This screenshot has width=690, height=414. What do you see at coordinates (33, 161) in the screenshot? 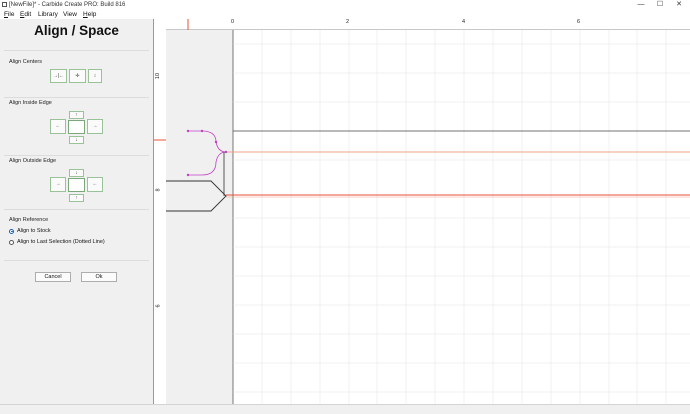
I see `align-outside-label: Align Outside Edge` at bounding box center [33, 161].